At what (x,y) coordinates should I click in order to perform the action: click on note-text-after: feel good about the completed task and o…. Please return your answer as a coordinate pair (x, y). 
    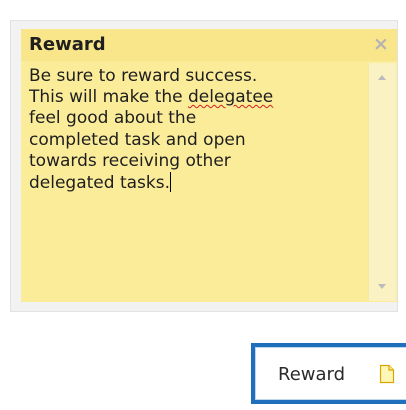
    Looking at the image, I should click on (137, 151).